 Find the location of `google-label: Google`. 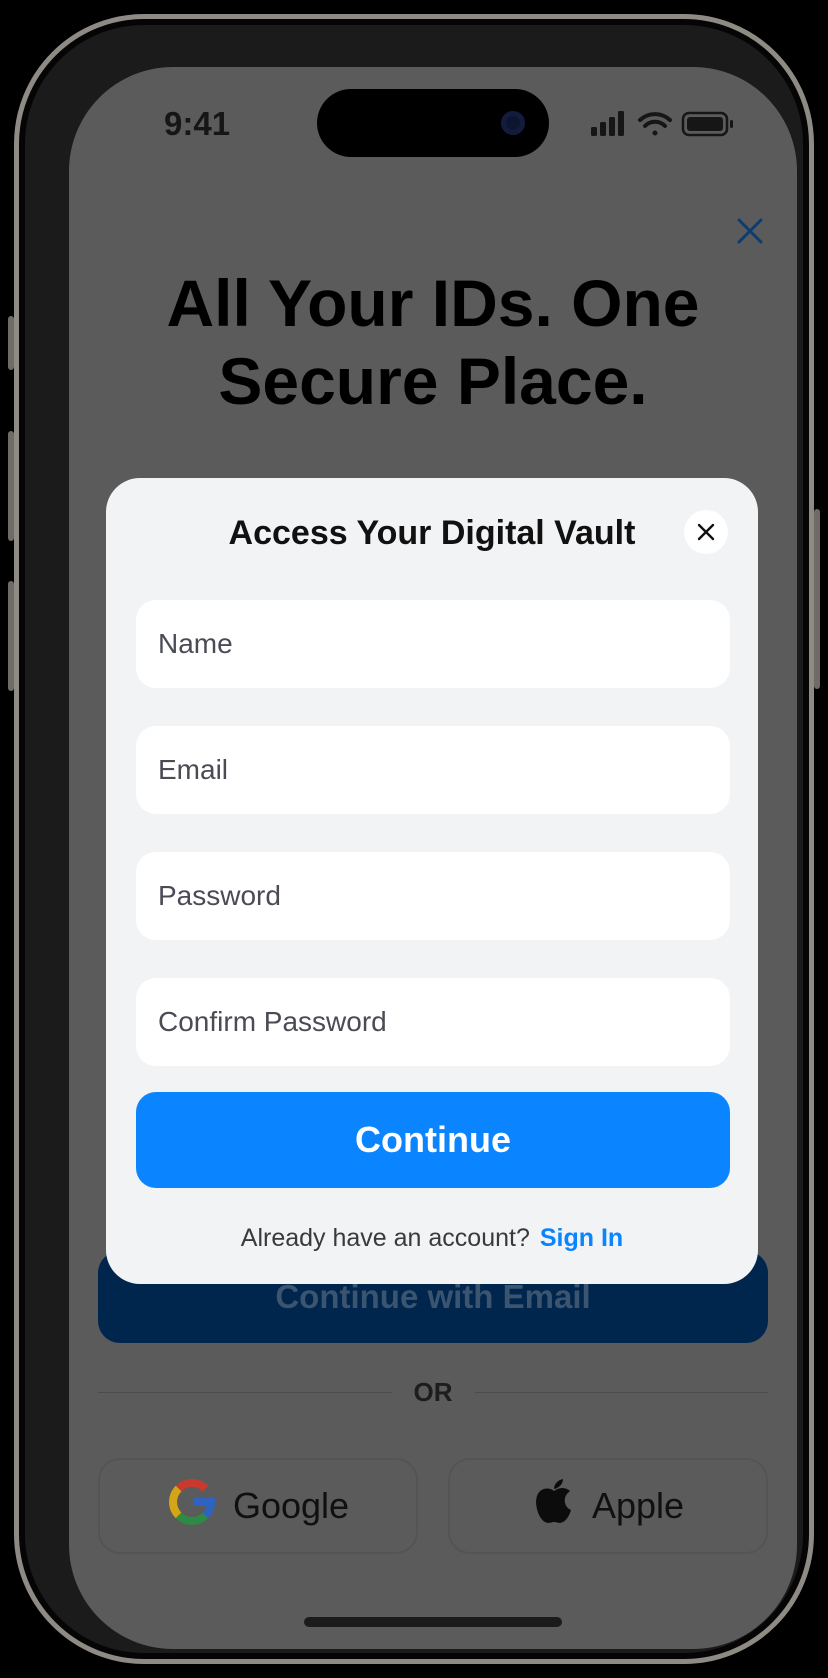

google-label: Google is located at coordinates (291, 1505).